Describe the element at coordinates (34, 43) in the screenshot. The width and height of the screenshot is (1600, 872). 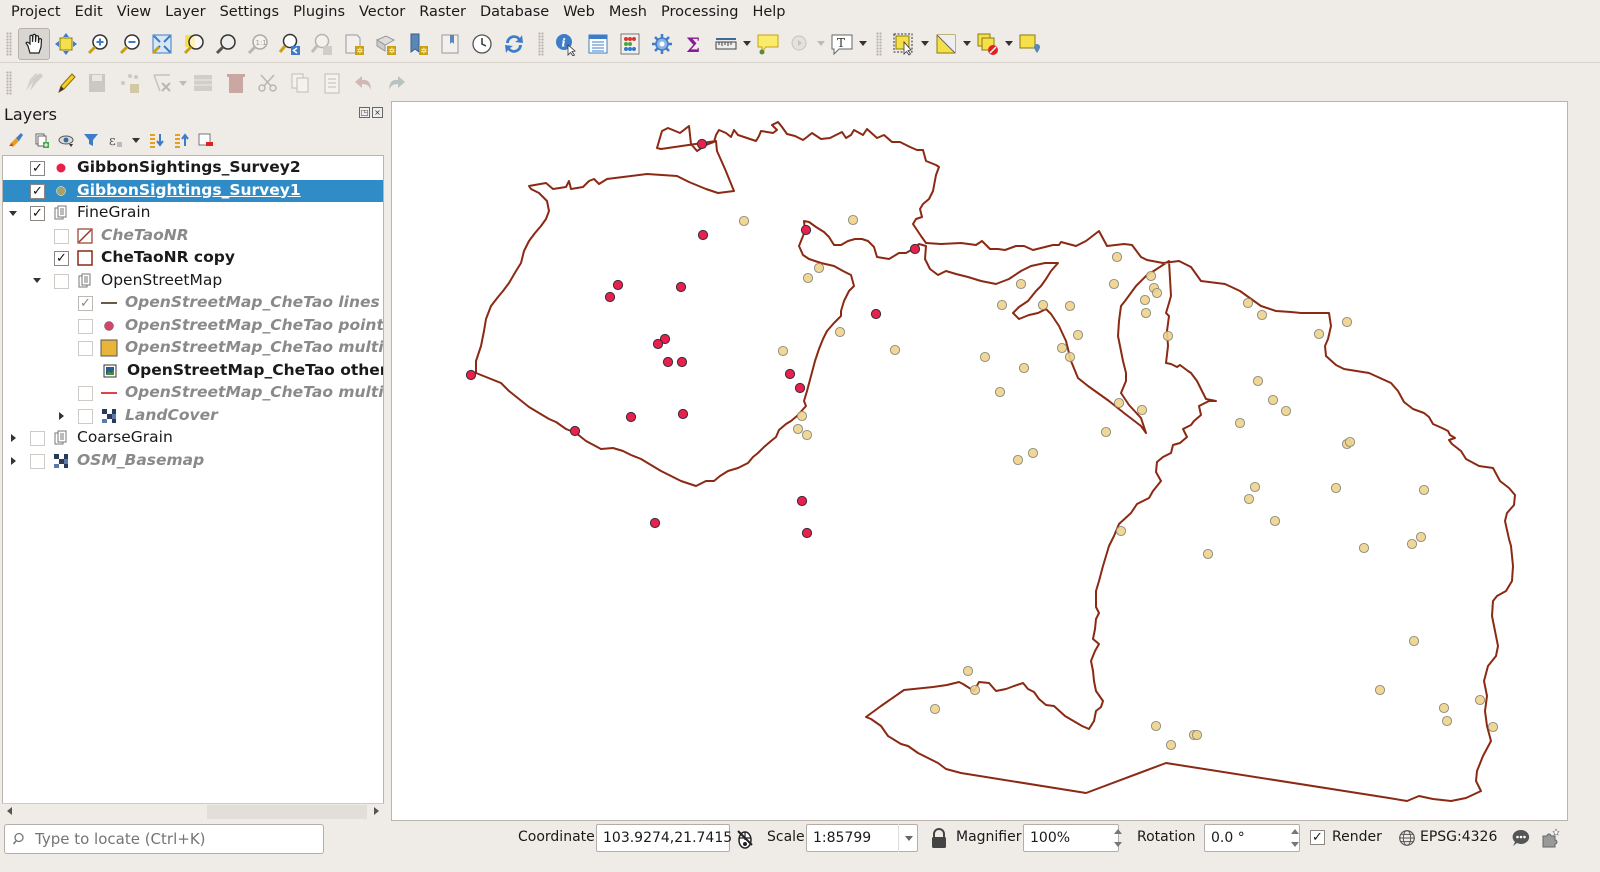
I see `pan-map-button` at that location.